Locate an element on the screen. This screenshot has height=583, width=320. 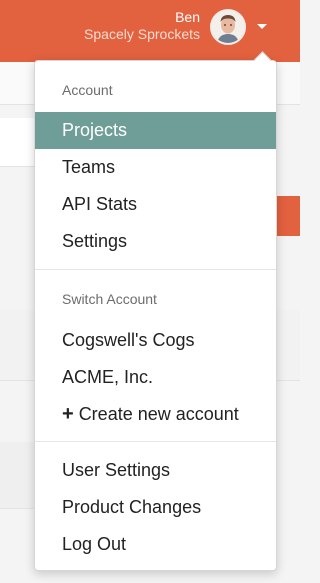
menu-item-acme-inc: ACME, Inc. is located at coordinates (155, 377).